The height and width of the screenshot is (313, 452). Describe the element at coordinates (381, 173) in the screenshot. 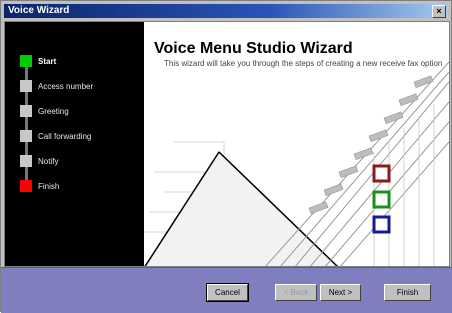

I see `decor-square-red` at that location.